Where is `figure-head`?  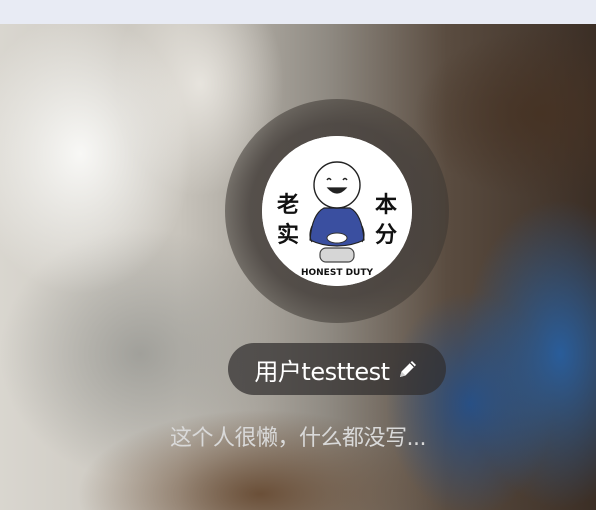
figure-head is located at coordinates (337, 185).